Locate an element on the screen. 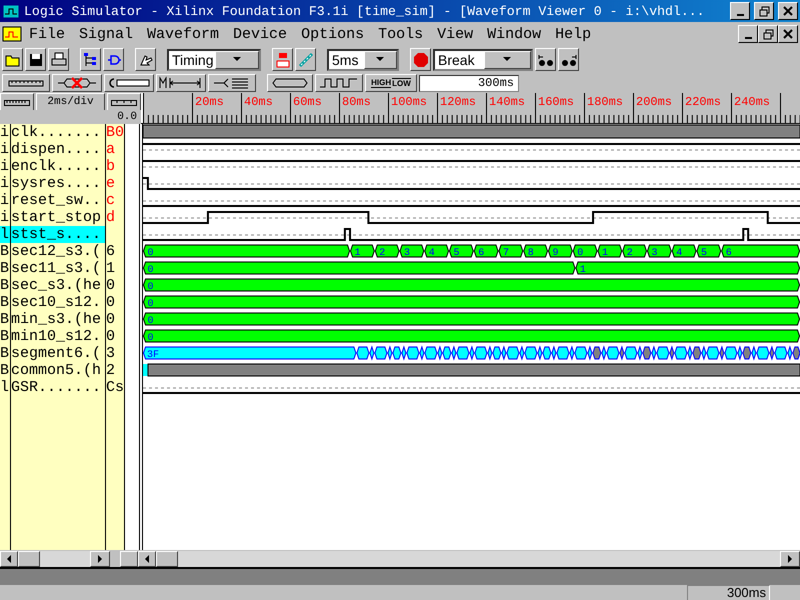  menu-item: Window is located at coordinates (514, 34).